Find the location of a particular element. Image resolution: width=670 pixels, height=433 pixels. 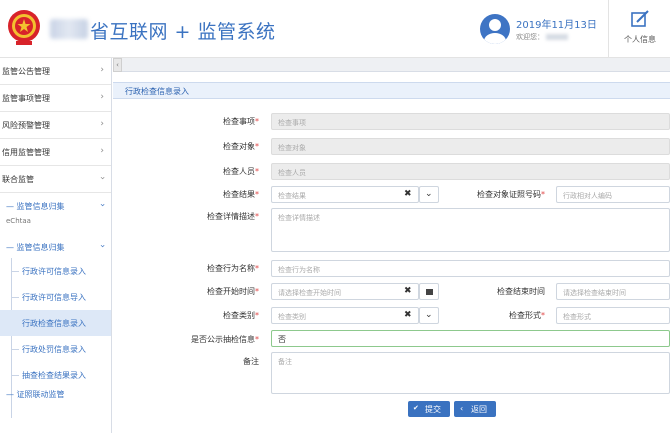

result-select: 检查结果 ✖ is located at coordinates (345, 194).